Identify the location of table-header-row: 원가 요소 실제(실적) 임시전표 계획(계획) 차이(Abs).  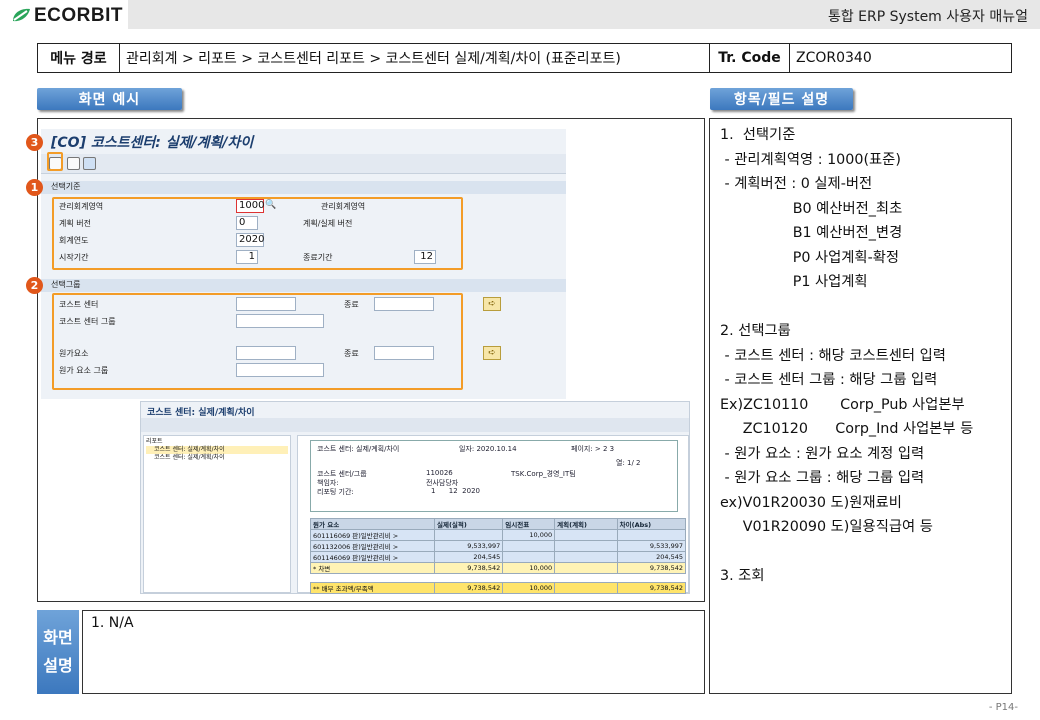
(498, 524).